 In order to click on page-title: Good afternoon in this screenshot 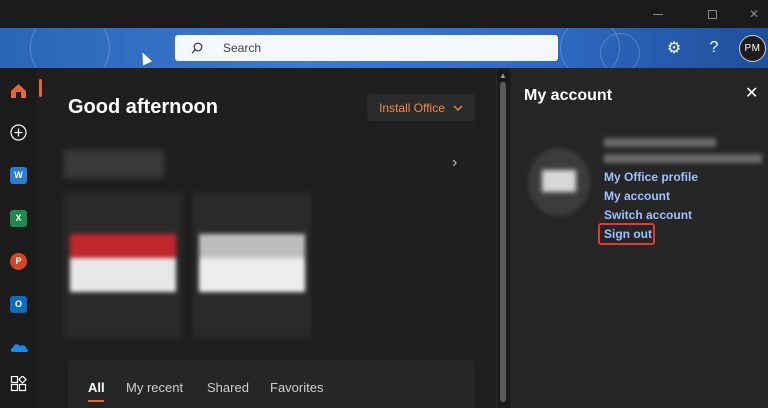, I will do `click(143, 107)`.